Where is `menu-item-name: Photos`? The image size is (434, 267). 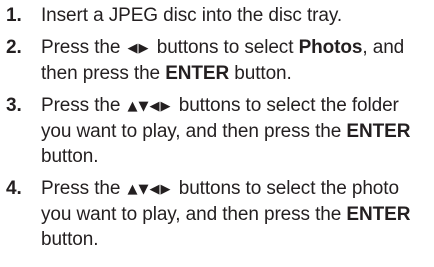
menu-item-name: Photos is located at coordinates (330, 47).